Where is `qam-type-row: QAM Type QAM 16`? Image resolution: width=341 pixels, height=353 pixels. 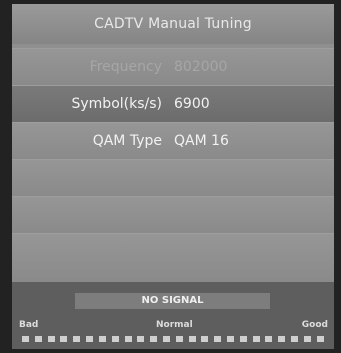 qam-type-row: QAM Type QAM 16 is located at coordinates (173, 140).